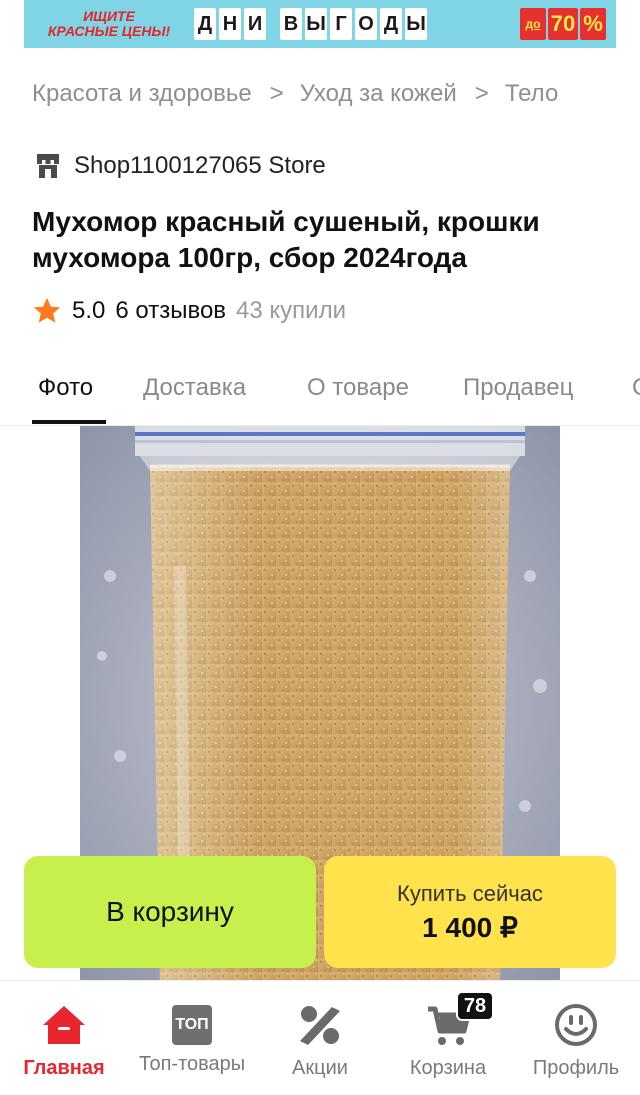 The height and width of the screenshot is (1095, 640). Describe the element at coordinates (170, 311) in the screenshot. I see `reviews-count: 6 отзывов` at that location.